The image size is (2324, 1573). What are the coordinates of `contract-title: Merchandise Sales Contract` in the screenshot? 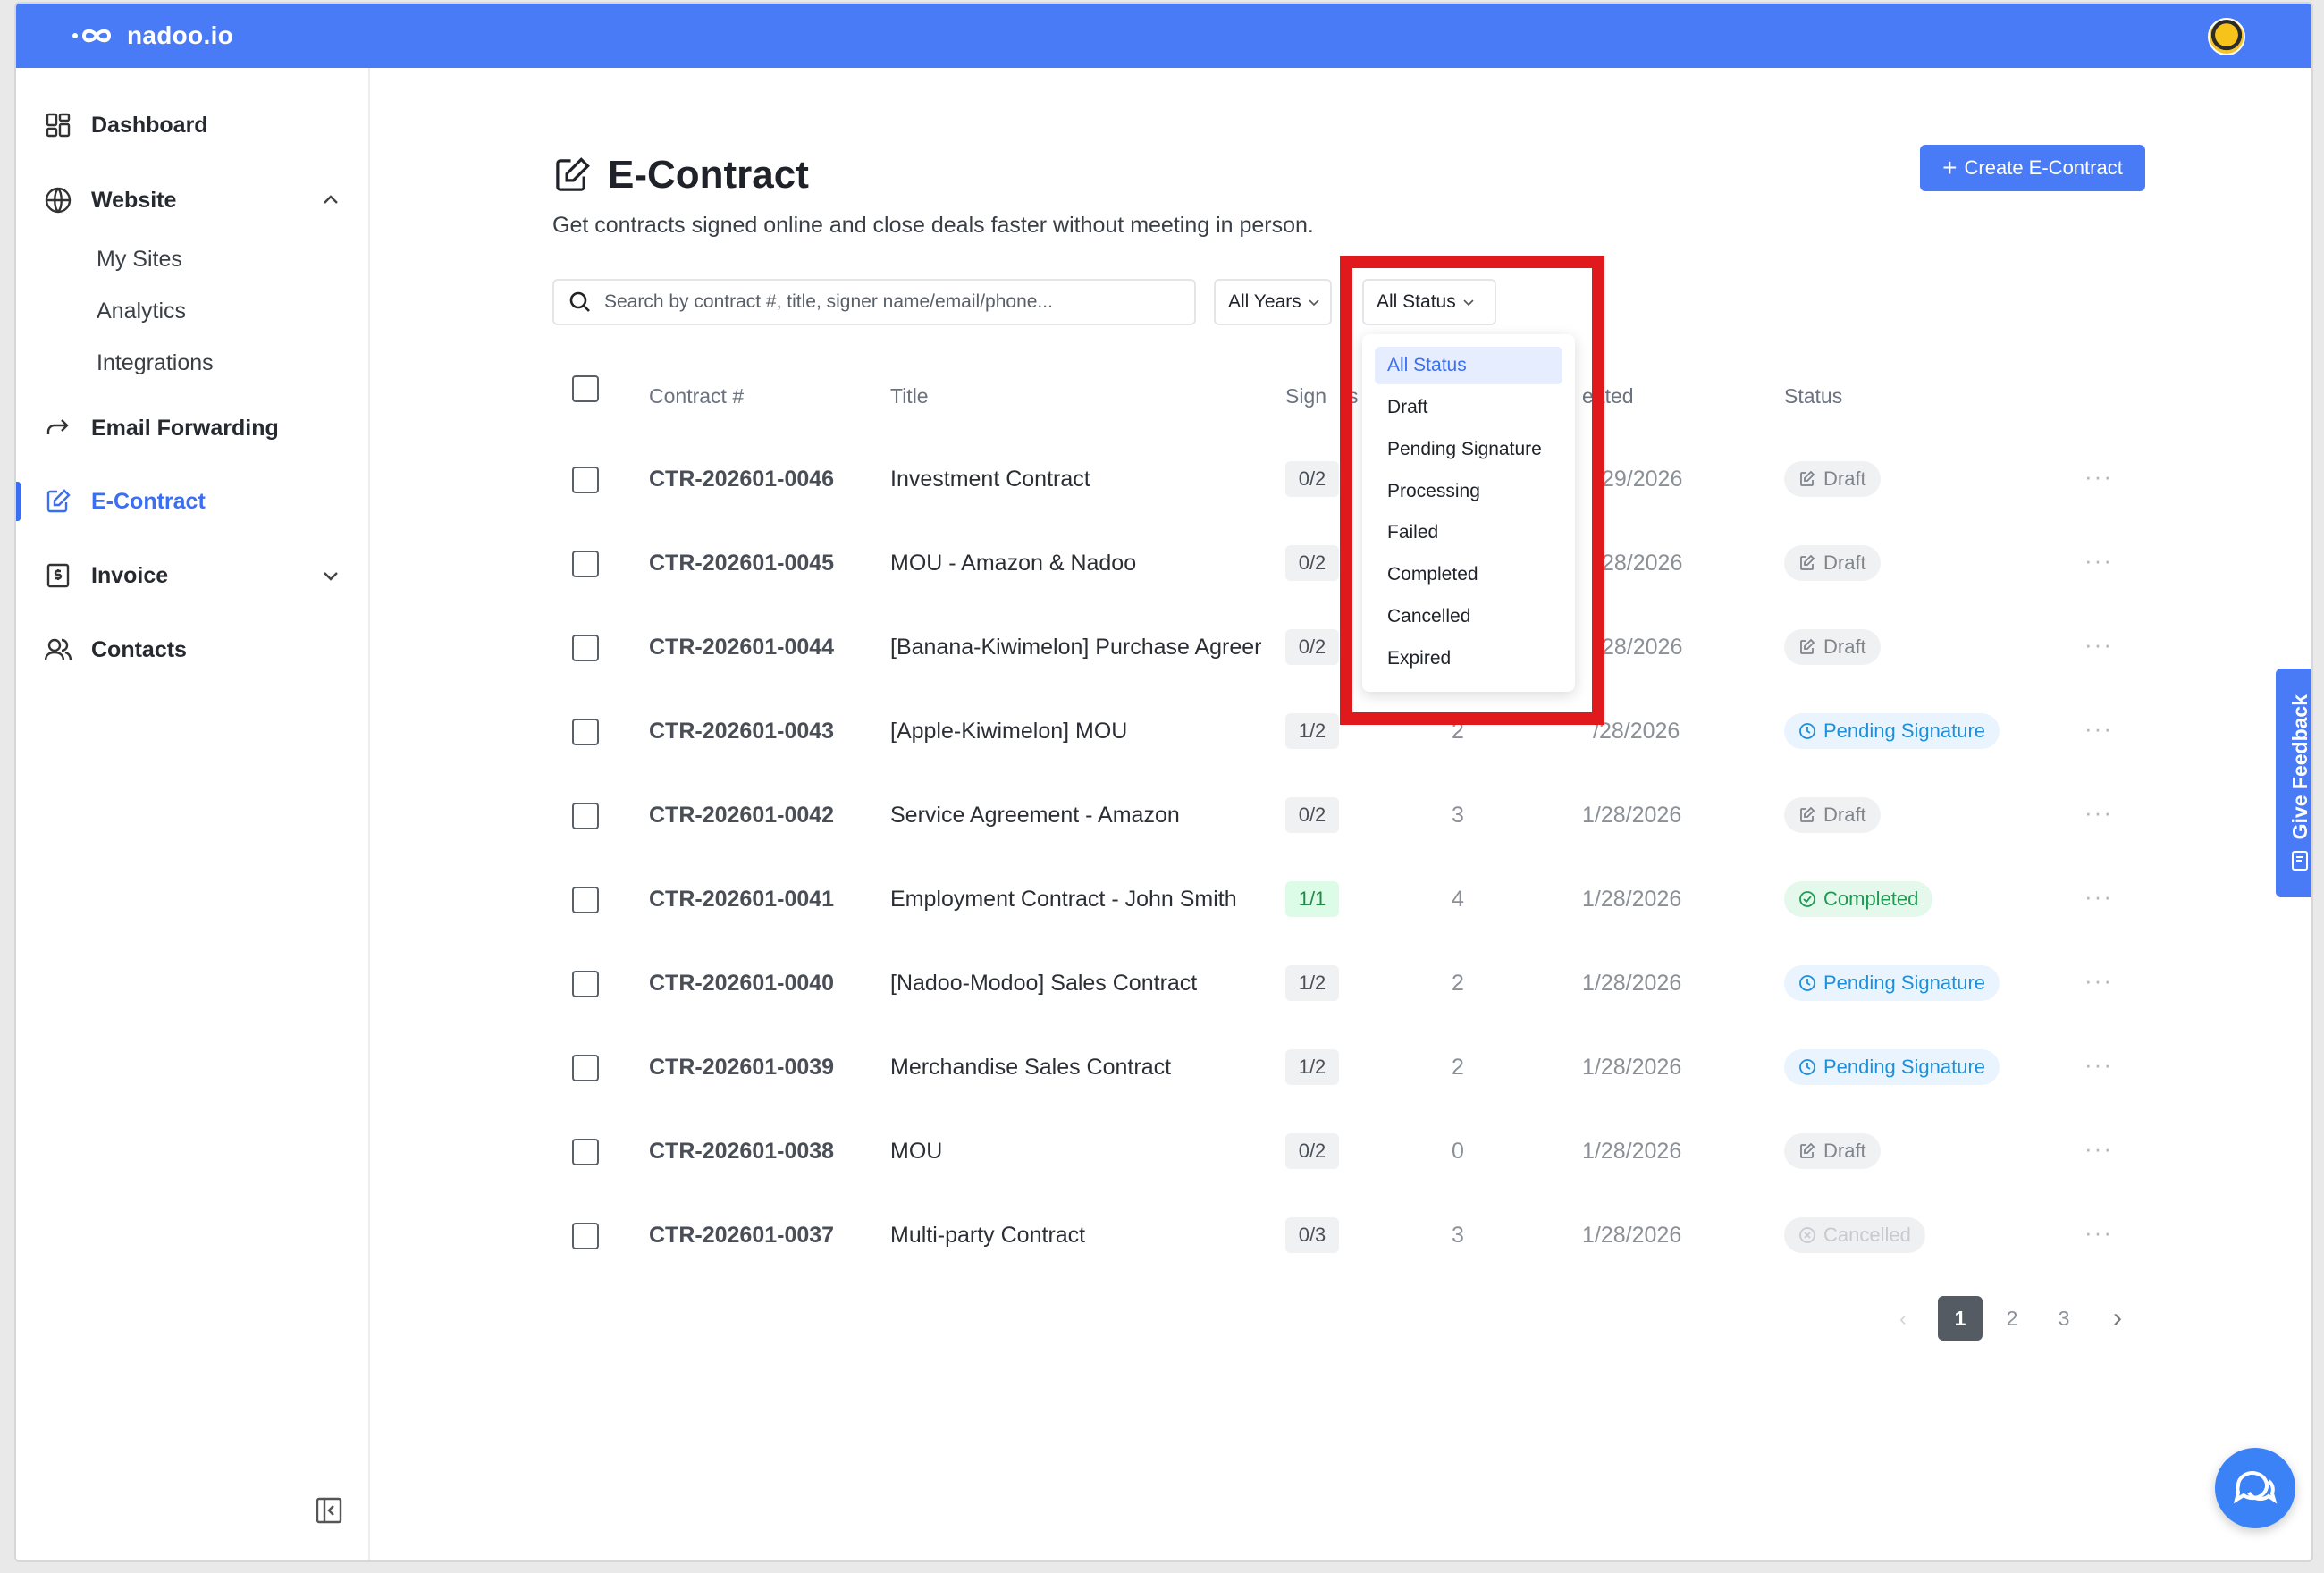 It's located at (1083, 1068).